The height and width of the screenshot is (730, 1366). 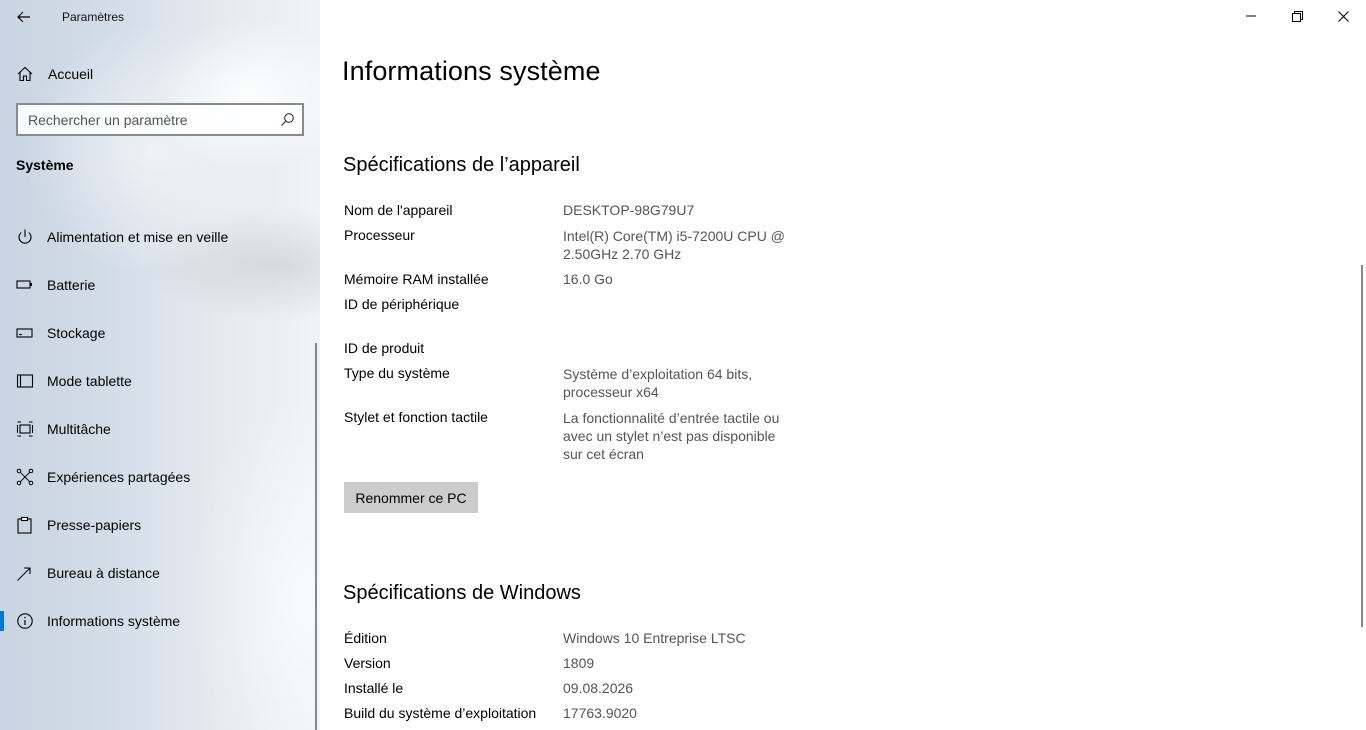 I want to click on sidebar-item-multitasking: Multitâche, so click(x=160, y=429).